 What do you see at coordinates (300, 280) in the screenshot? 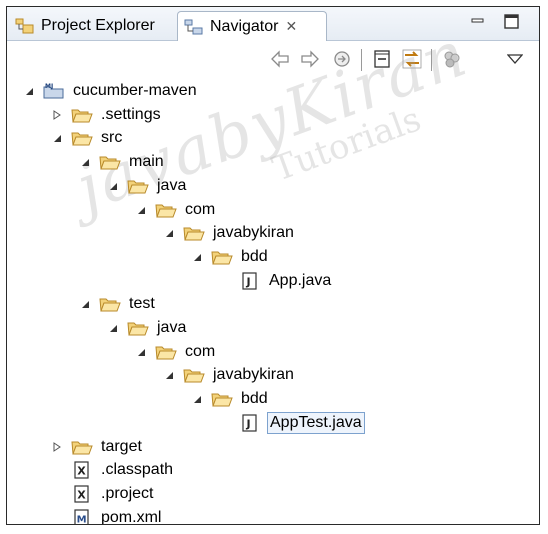
I see `tree-item-label: App.java` at bounding box center [300, 280].